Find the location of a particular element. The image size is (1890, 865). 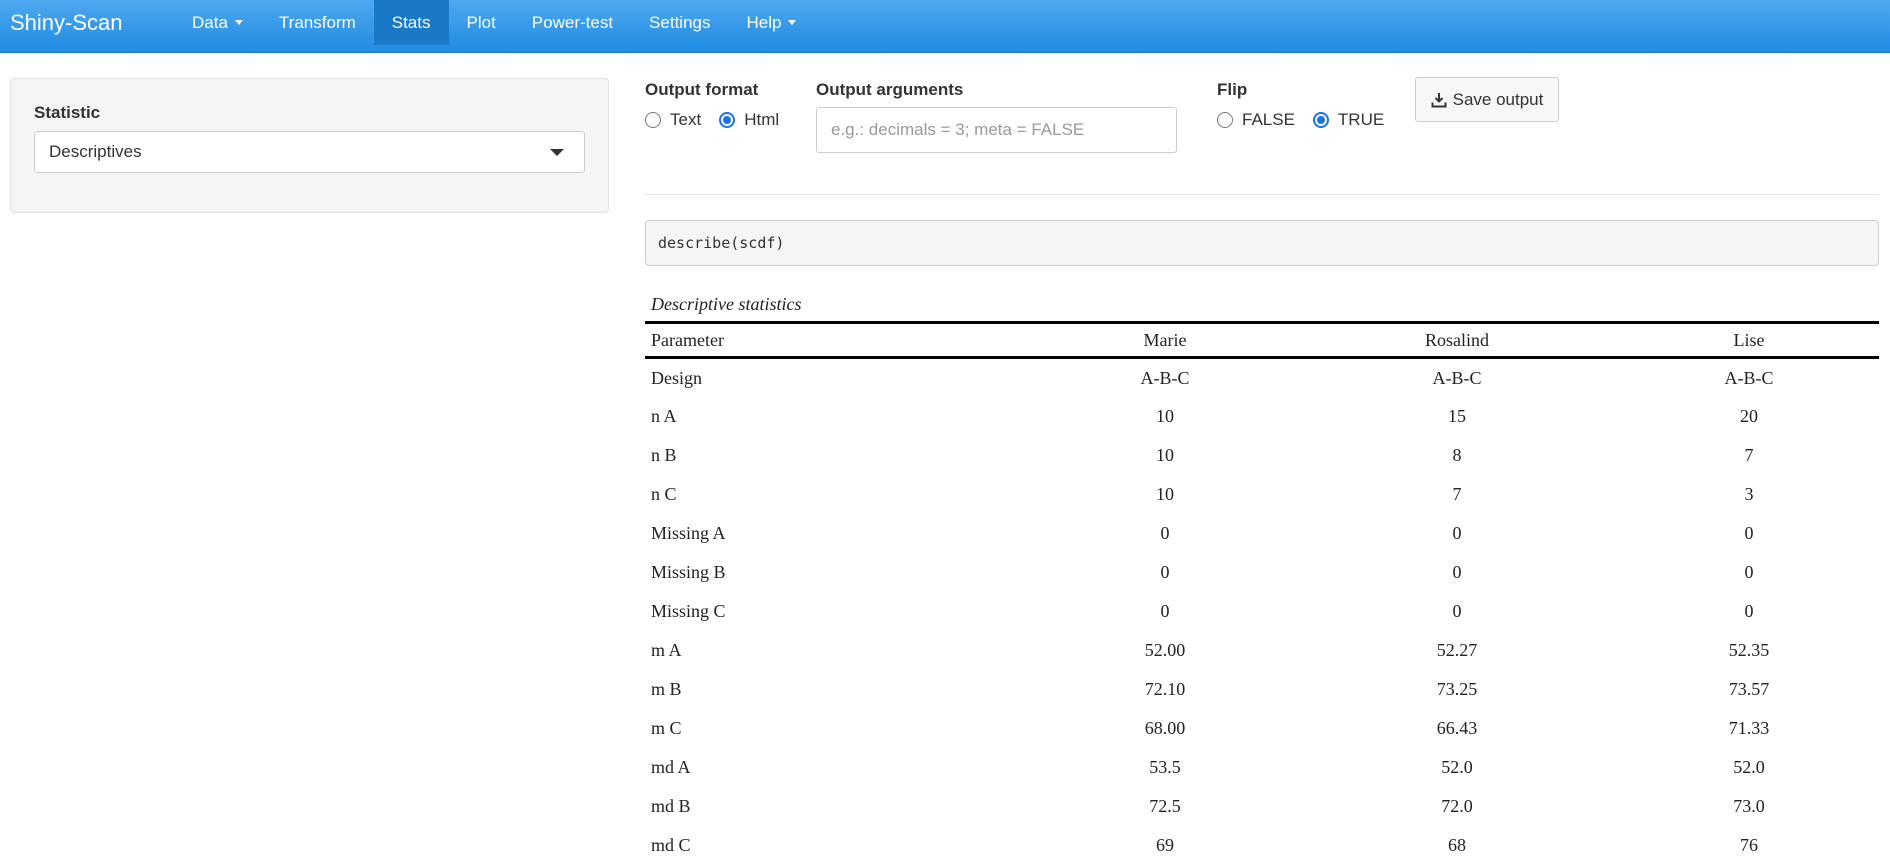

value-cell: 3 is located at coordinates (1749, 493).